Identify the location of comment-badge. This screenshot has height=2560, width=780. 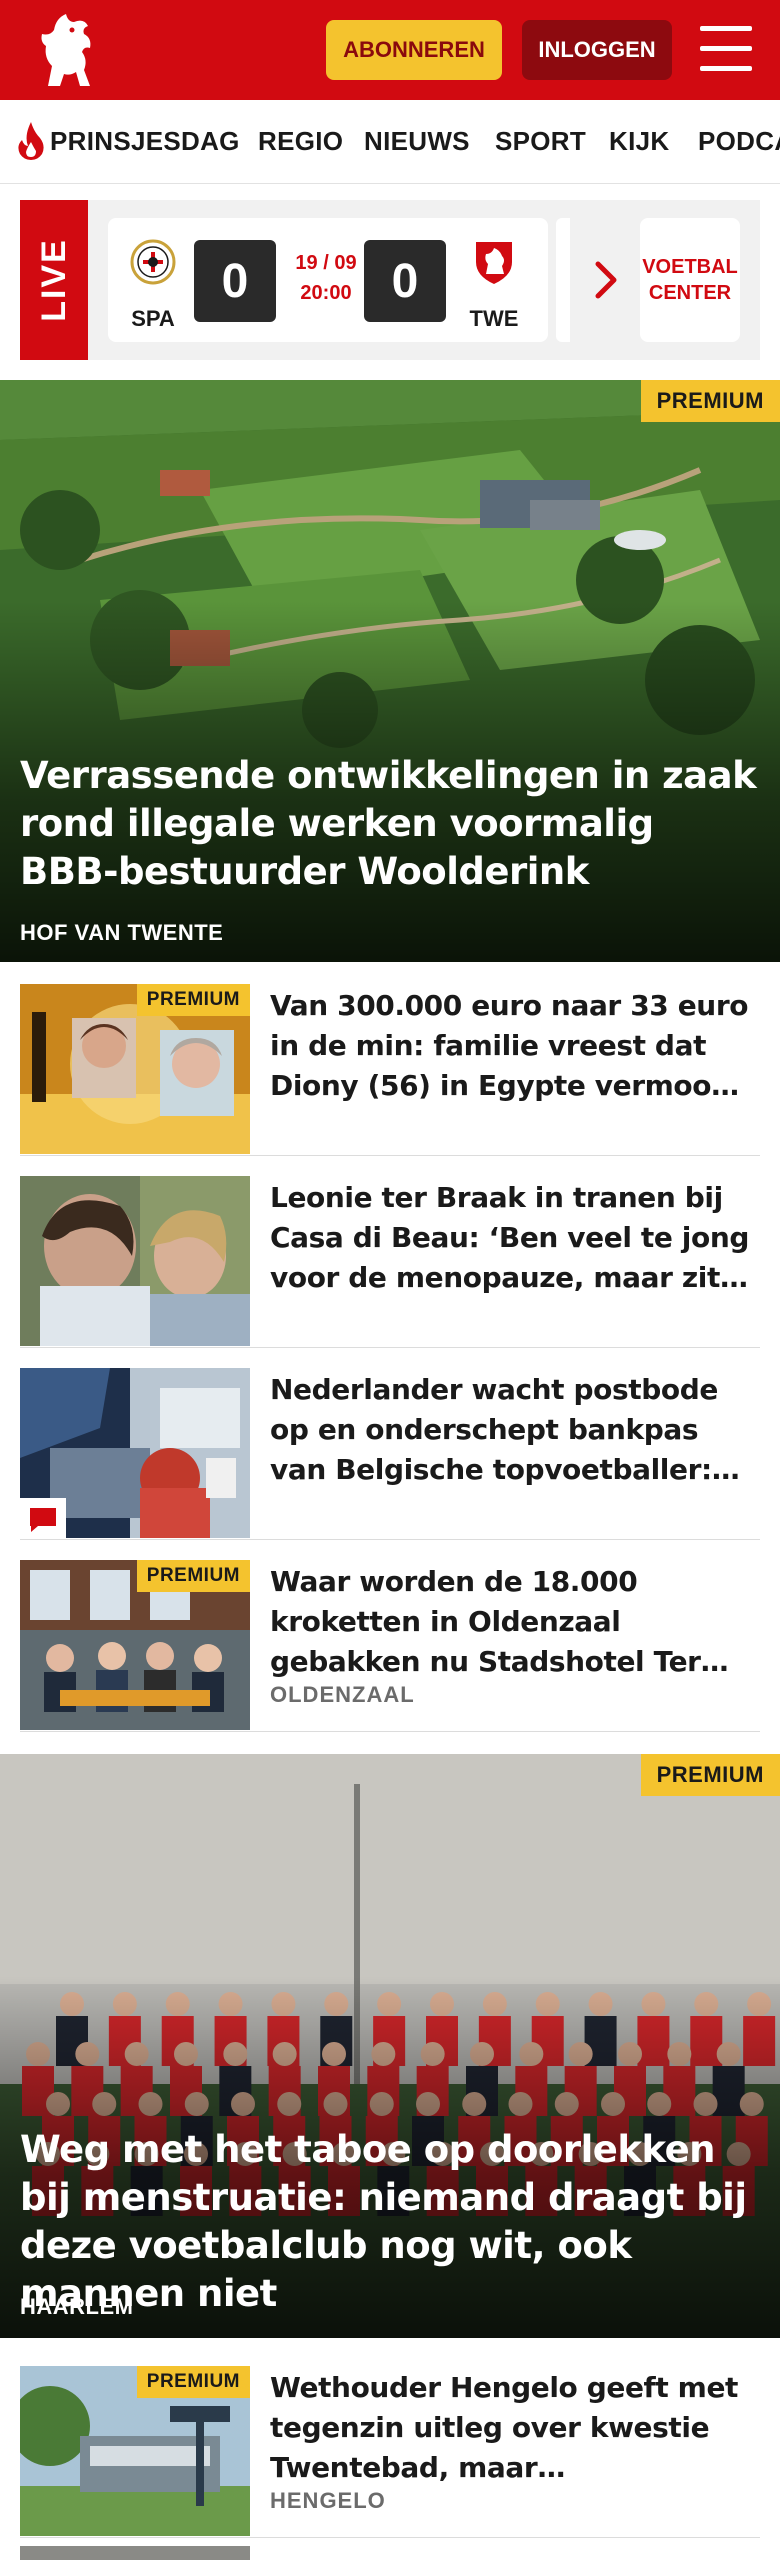
(43, 1518).